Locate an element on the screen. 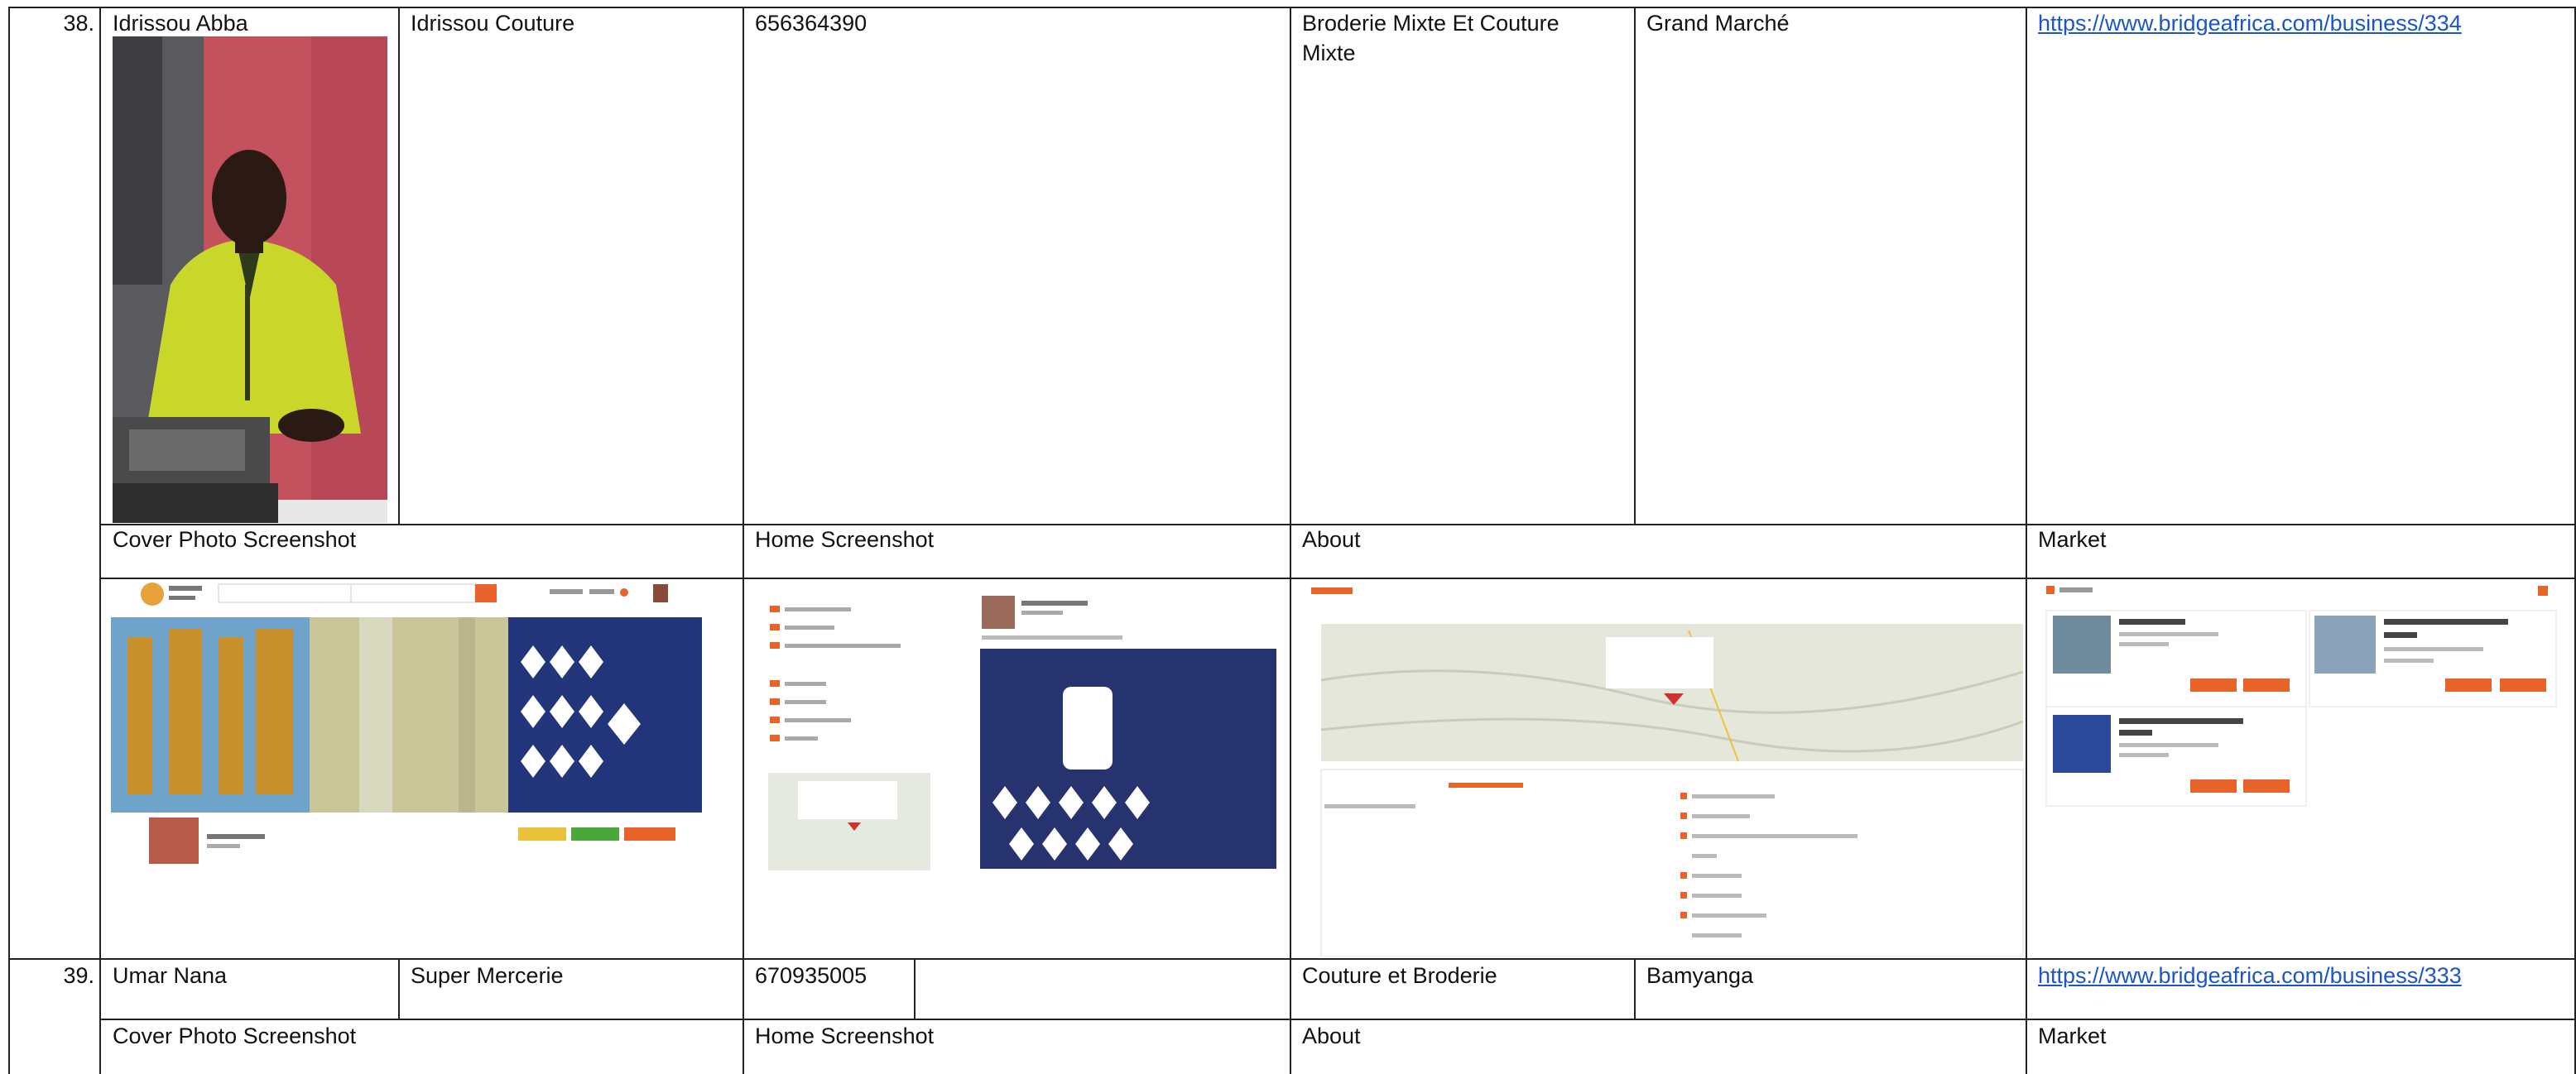  about-screenshot is located at coordinates (1666, 769).